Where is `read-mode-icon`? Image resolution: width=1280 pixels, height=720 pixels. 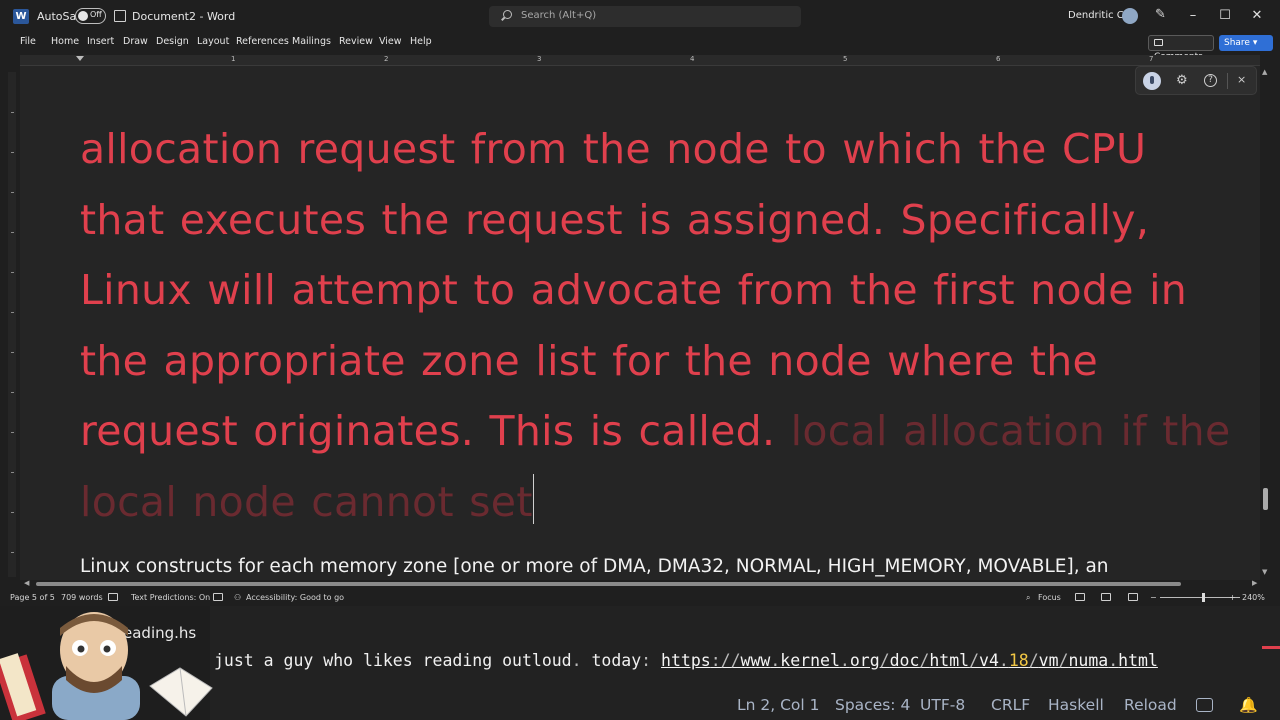
read-mode-icon is located at coordinates (1080, 597).